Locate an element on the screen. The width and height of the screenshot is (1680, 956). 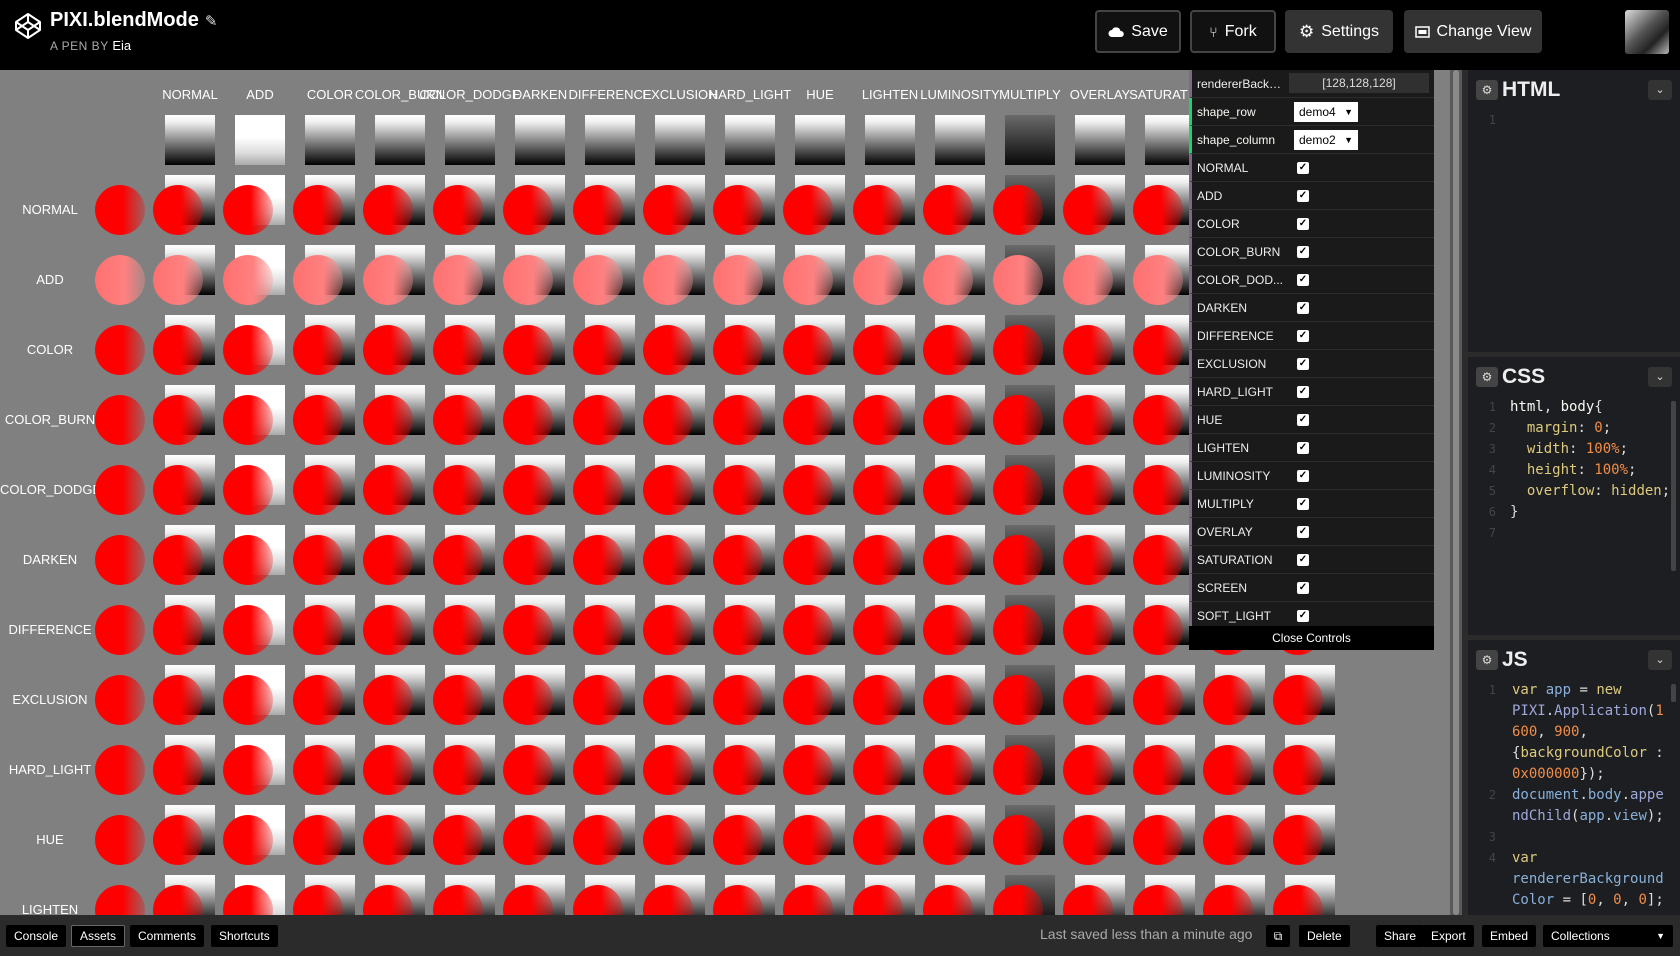
delete-button: Delete is located at coordinates (1324, 936).